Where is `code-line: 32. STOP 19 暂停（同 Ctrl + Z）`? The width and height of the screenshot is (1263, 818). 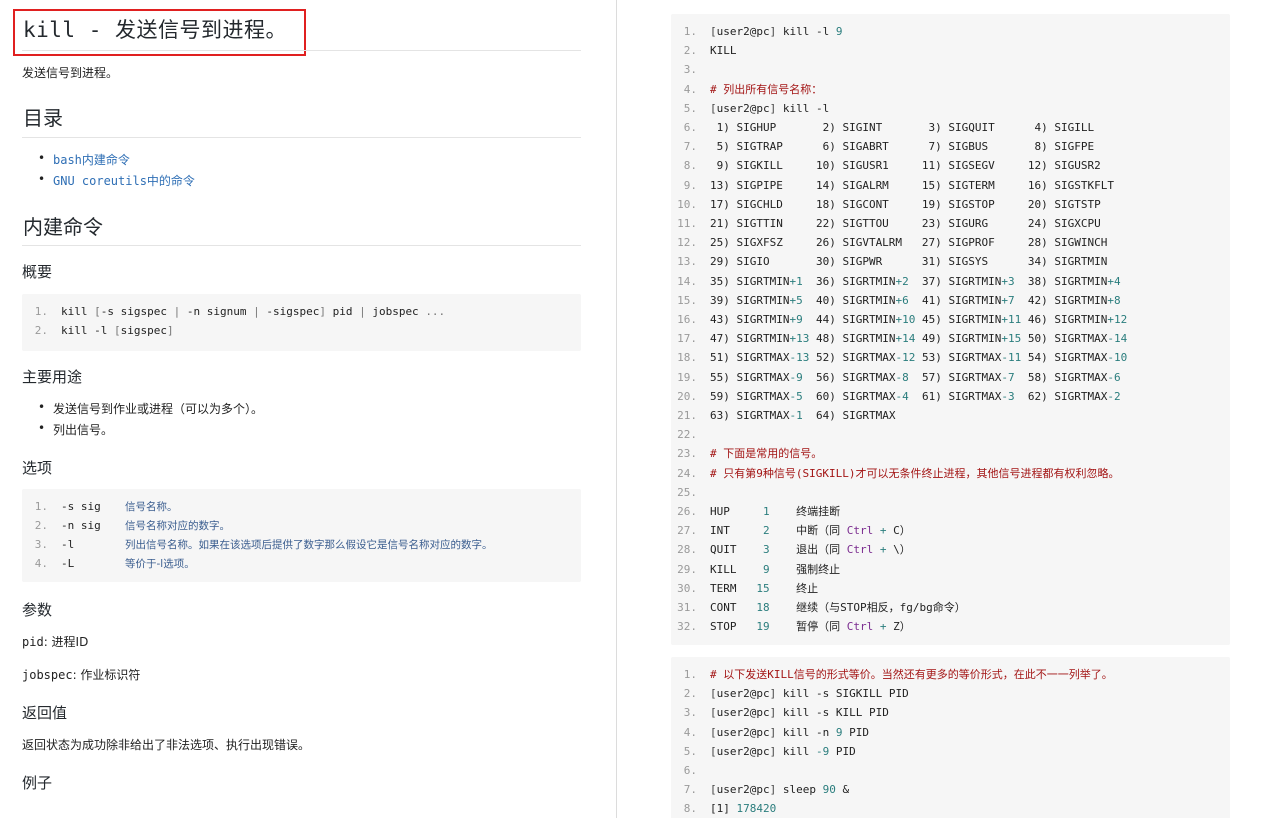 code-line: 32. STOP 19 暂停（同 Ctrl + Z） is located at coordinates (794, 627).